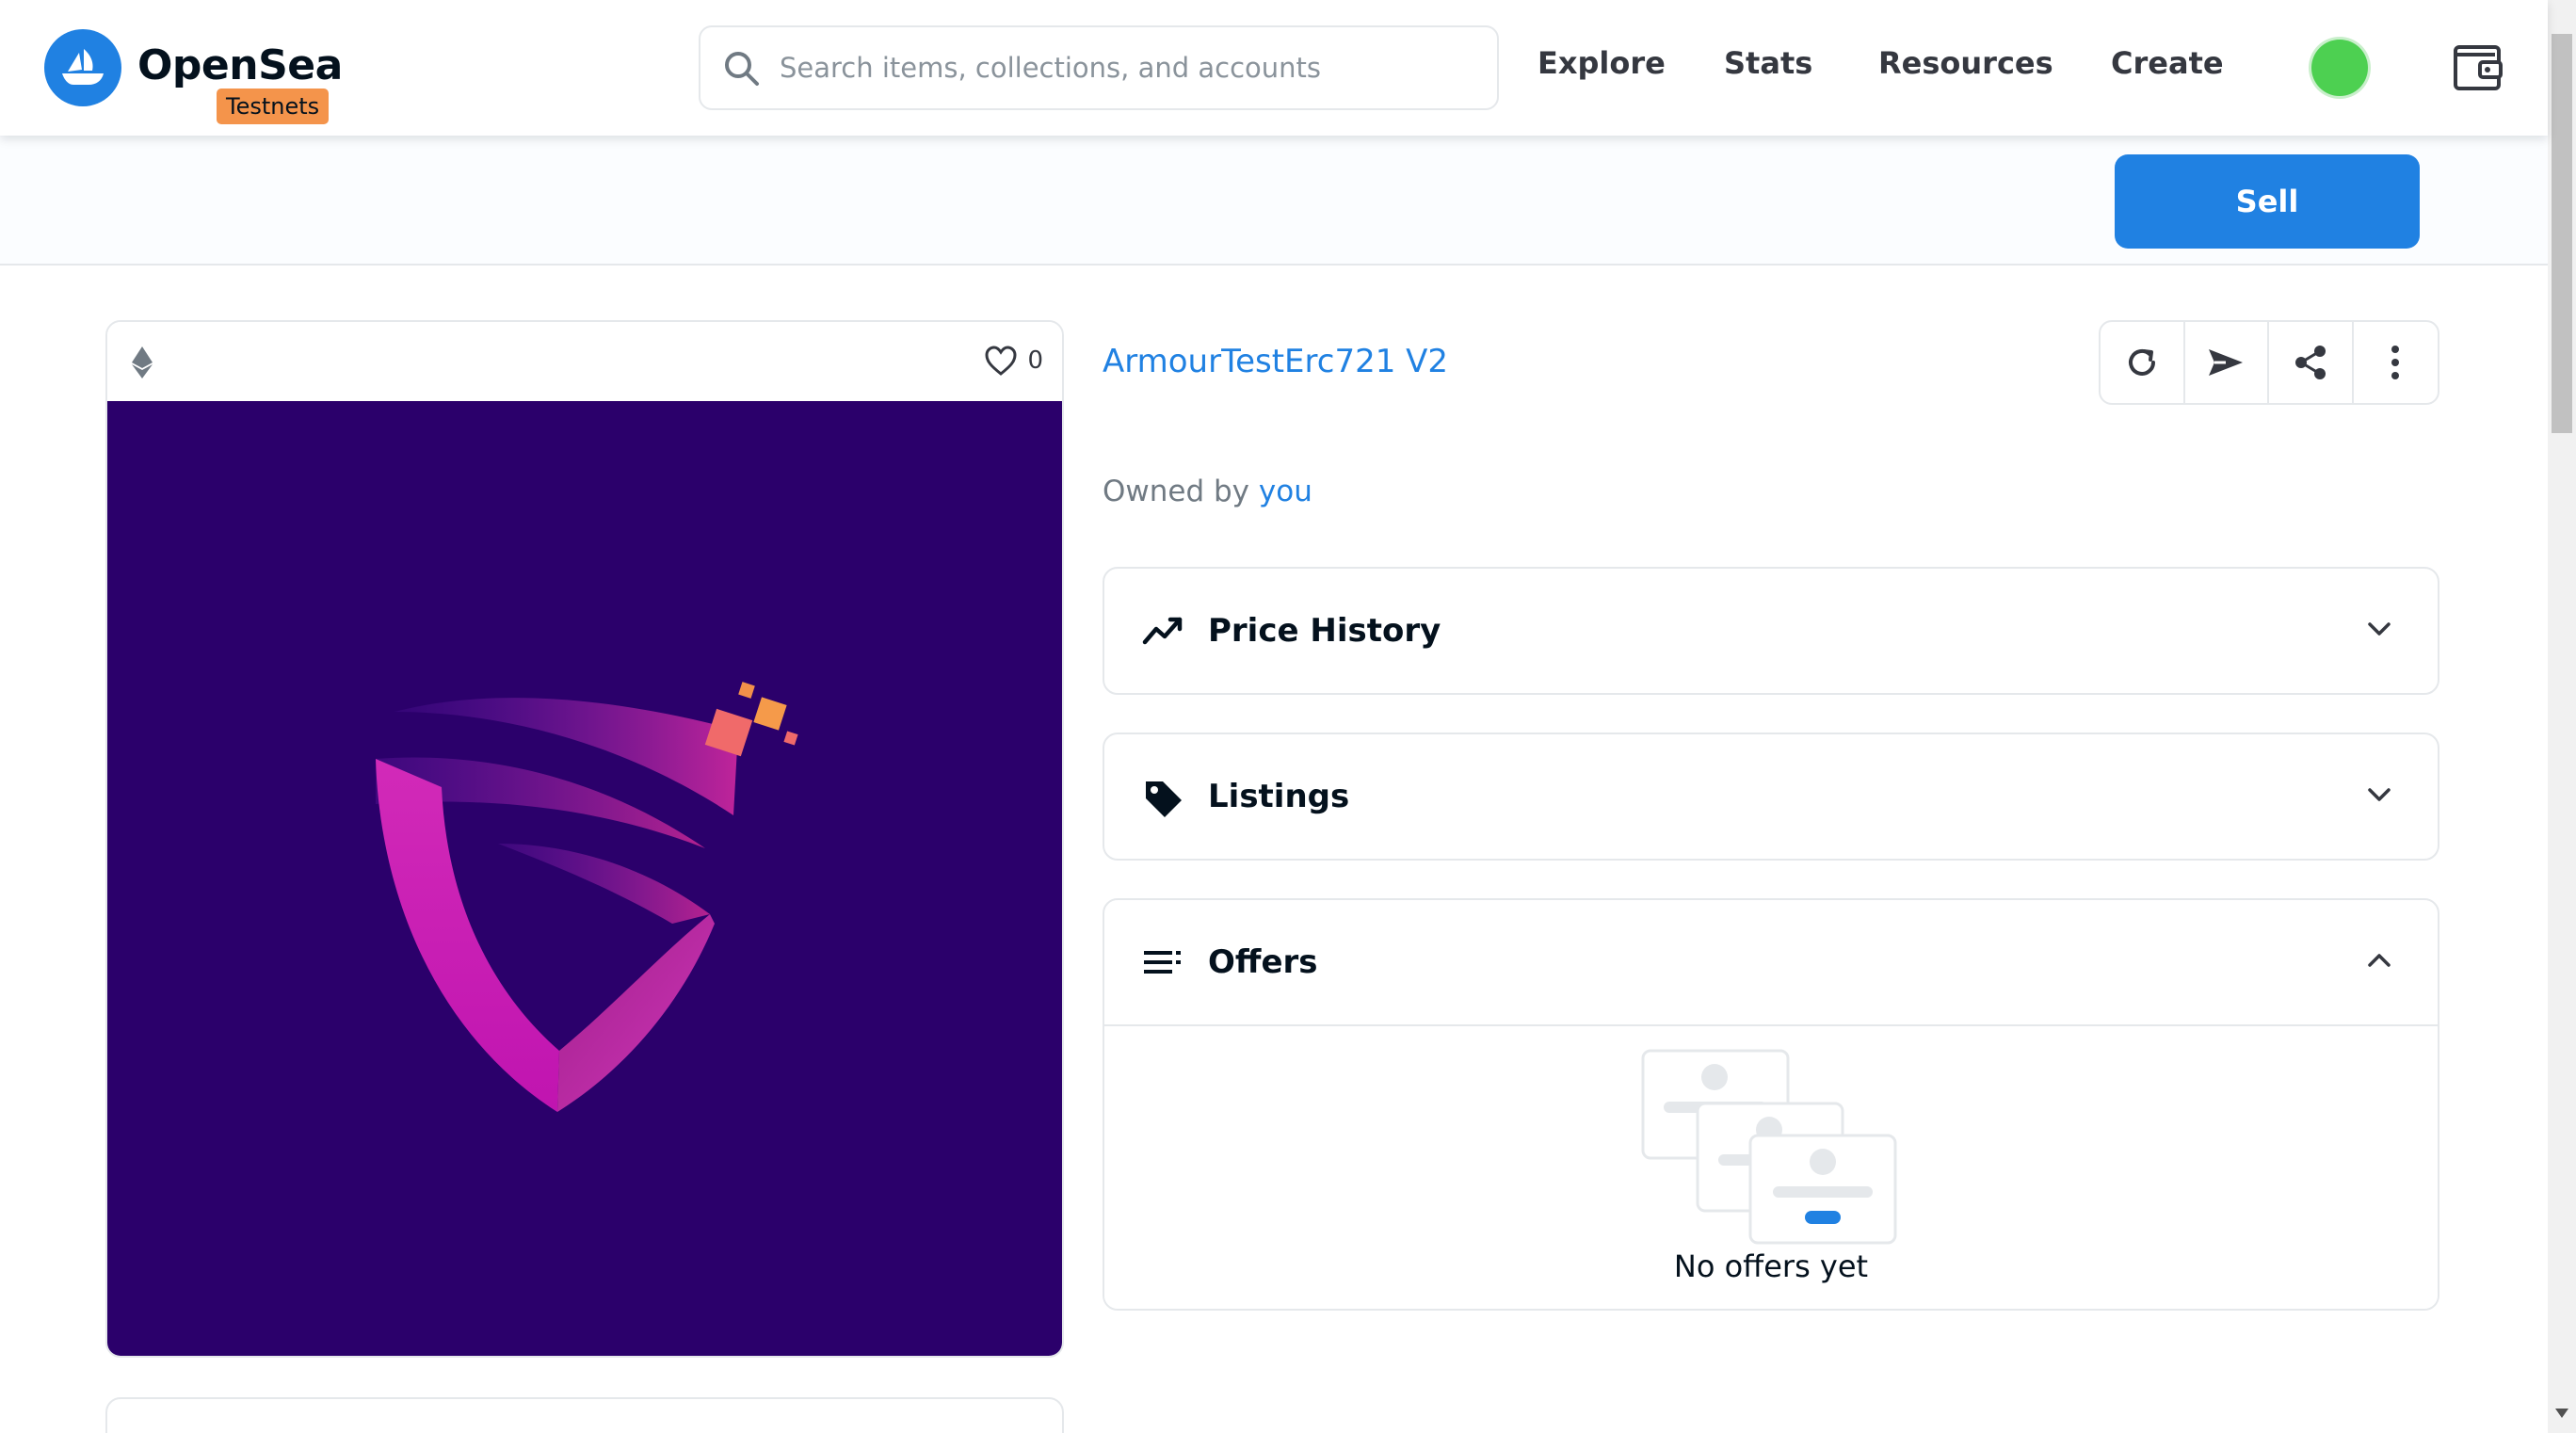 This screenshot has height=1433, width=2576. What do you see at coordinates (1771, 962) in the screenshot?
I see `offers-toggle: Offers` at bounding box center [1771, 962].